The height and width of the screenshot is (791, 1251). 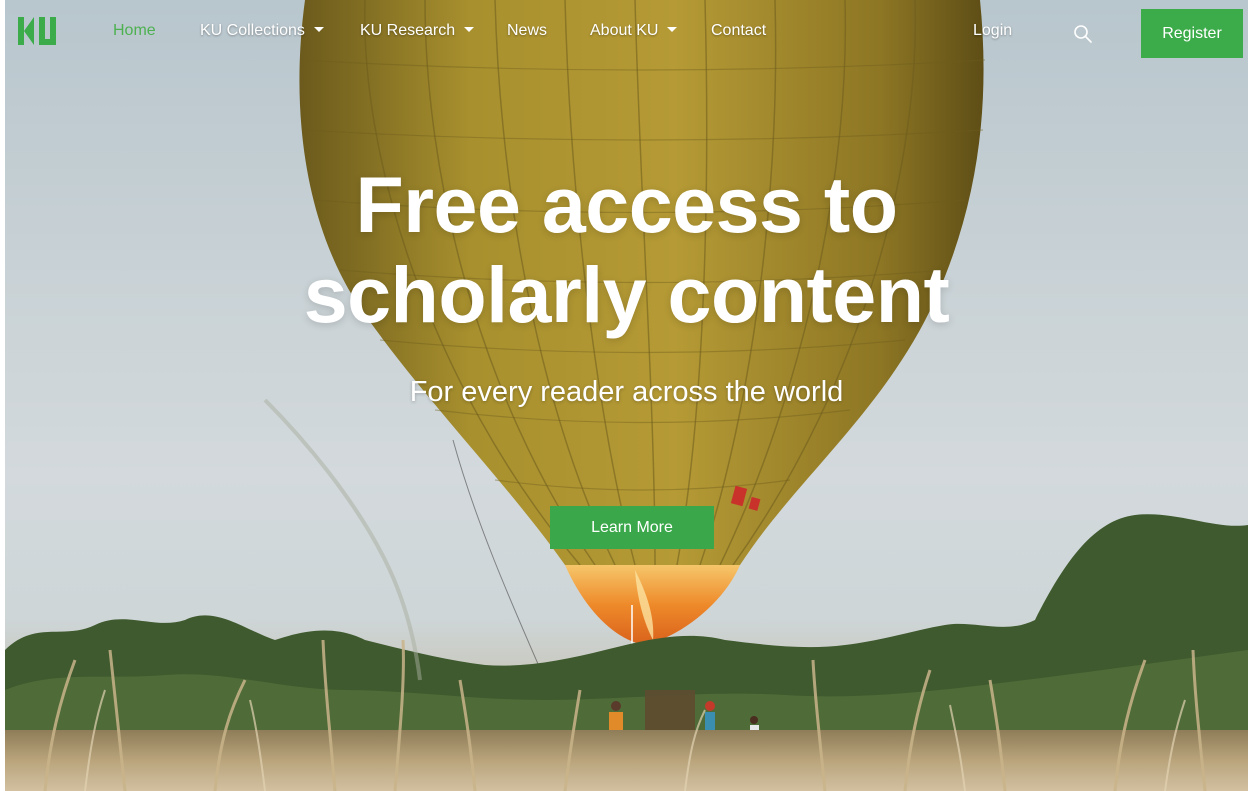 What do you see at coordinates (626, 392) in the screenshot?
I see `hero-subheadline: For every reader across the world` at bounding box center [626, 392].